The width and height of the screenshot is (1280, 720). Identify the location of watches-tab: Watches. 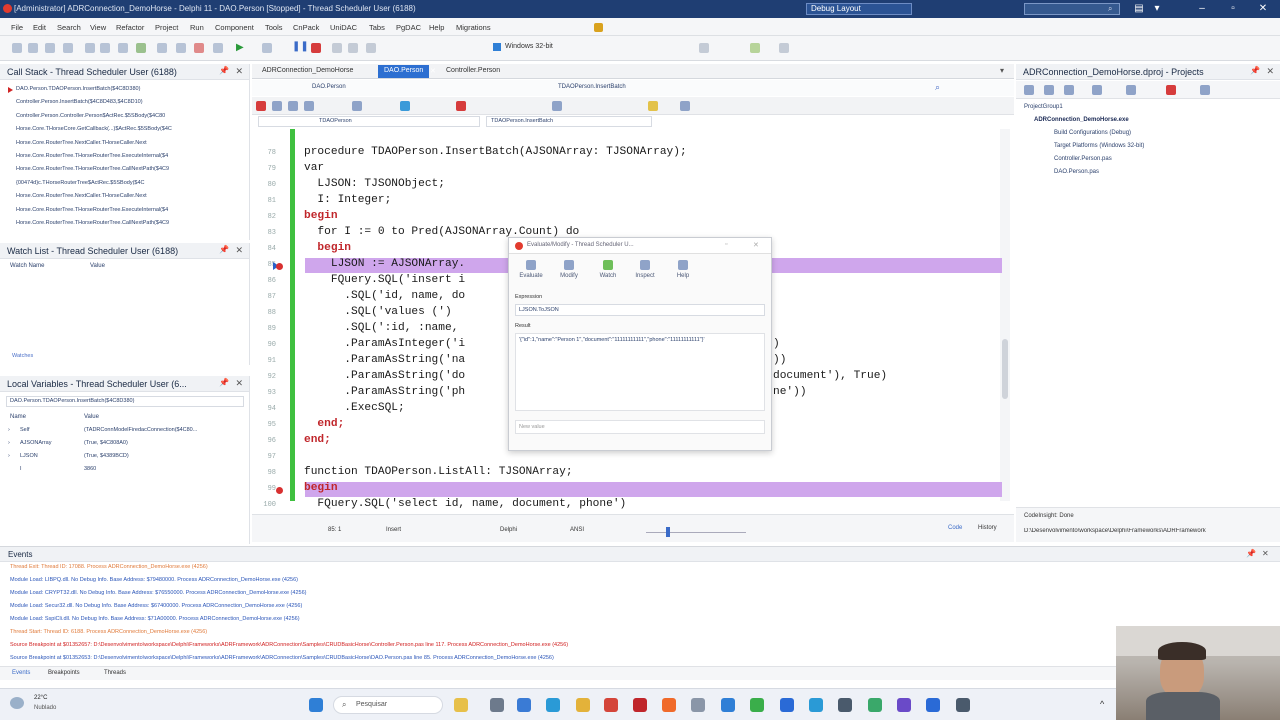
(22, 356).